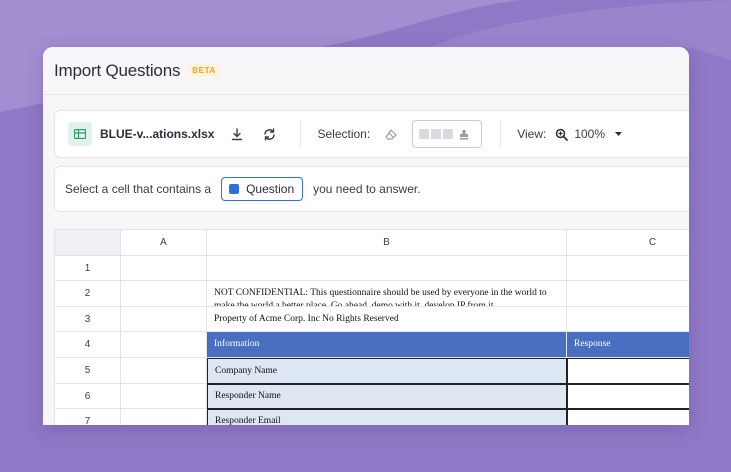 The height and width of the screenshot is (472, 731). I want to click on cell-a2, so click(164, 294).